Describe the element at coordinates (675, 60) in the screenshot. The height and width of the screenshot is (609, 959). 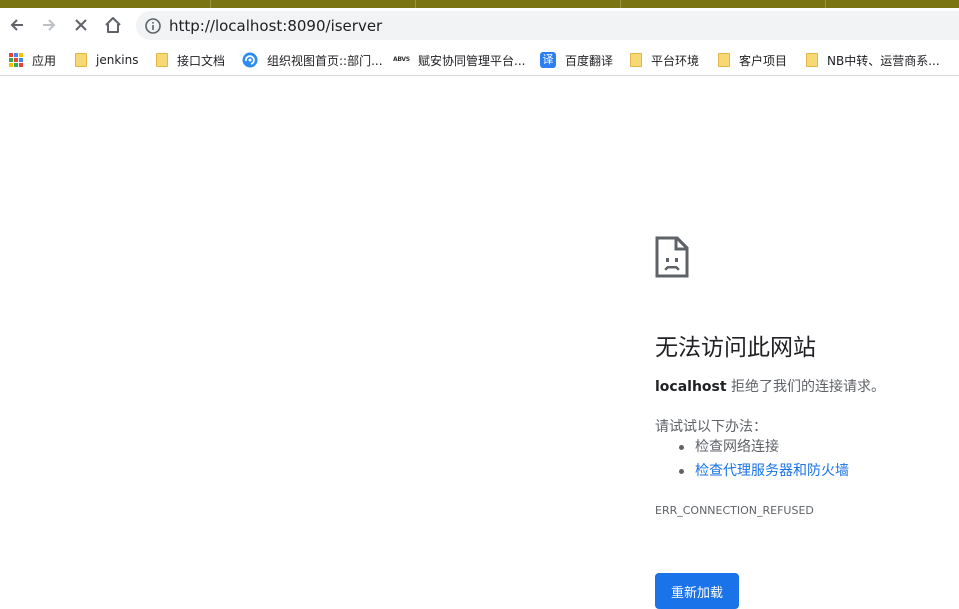
I see `bookmark-label: 平台环境` at that location.